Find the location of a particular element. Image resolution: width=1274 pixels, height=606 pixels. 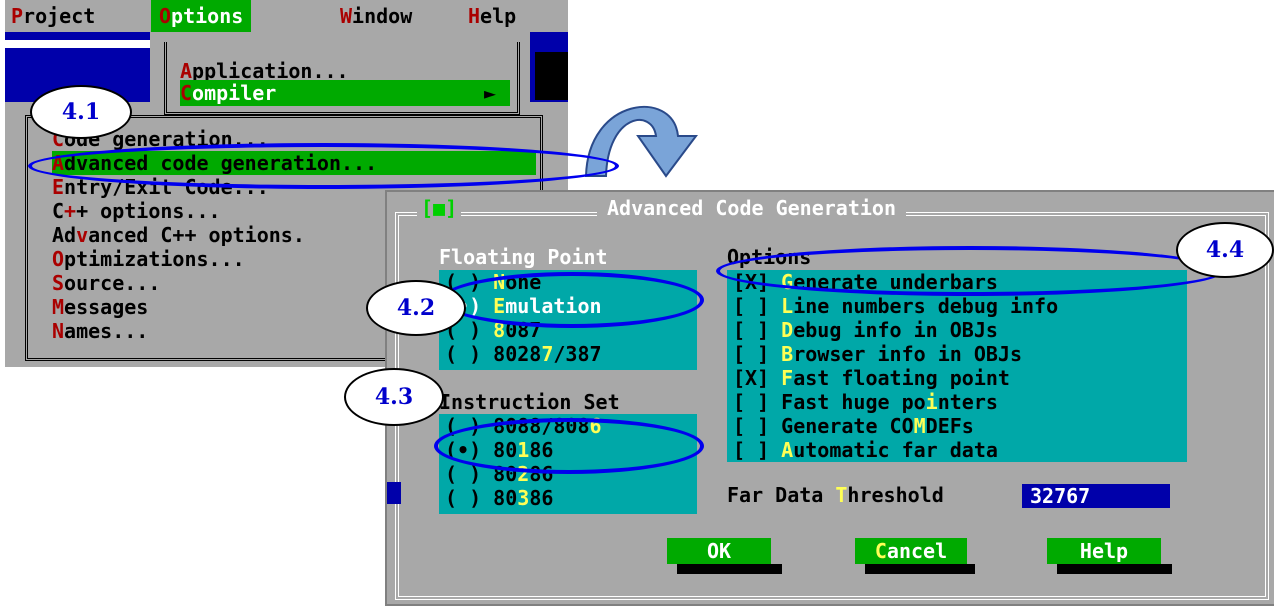

background-window-edge is located at coordinates (394, 493).